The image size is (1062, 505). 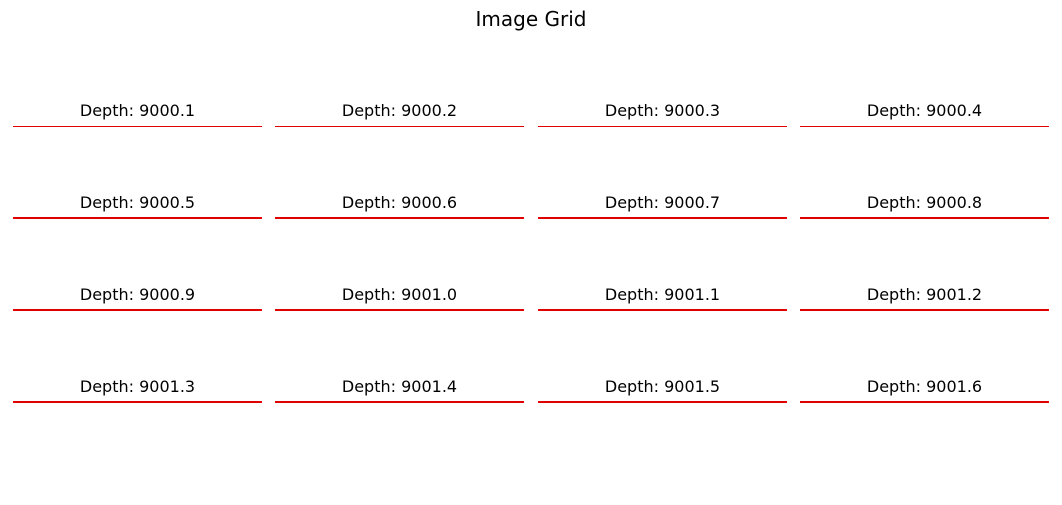 What do you see at coordinates (924, 202) in the screenshot?
I see `panel-title: Depth: 9000.8` at bounding box center [924, 202].